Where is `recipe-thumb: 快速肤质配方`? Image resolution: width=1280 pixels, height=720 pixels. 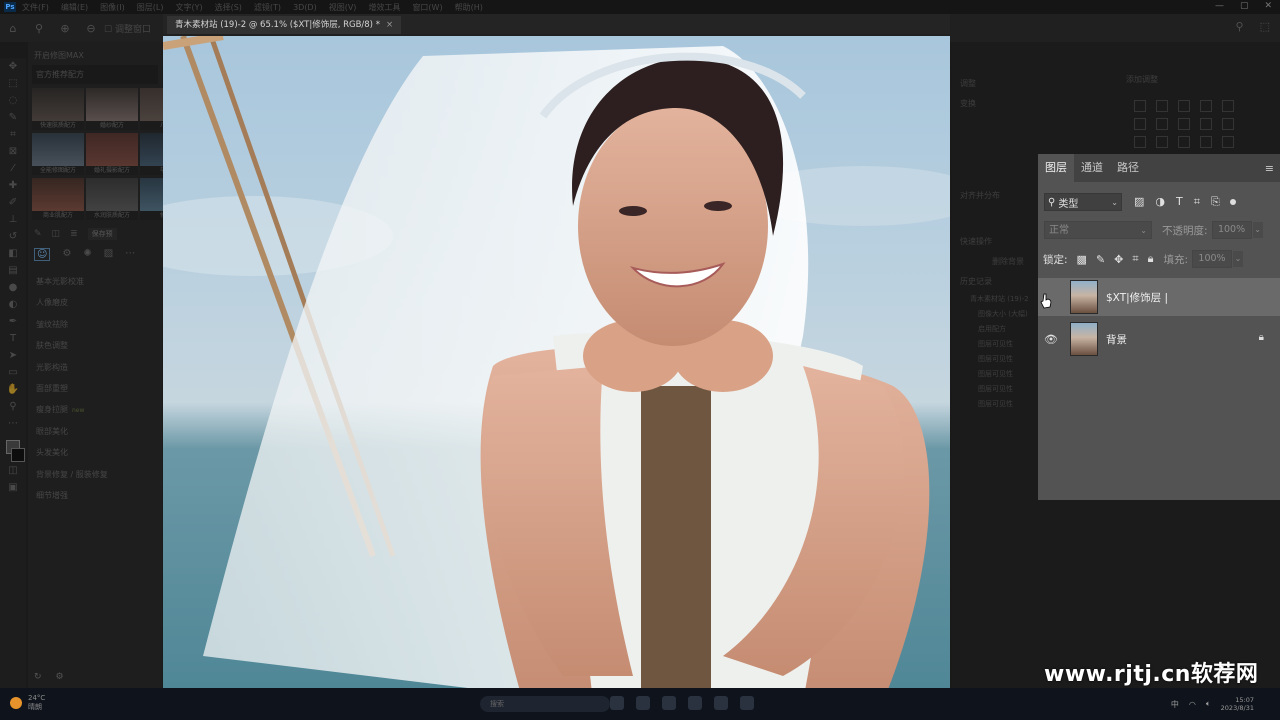
recipe-thumb: 快速肤质配方 is located at coordinates (58, 109).